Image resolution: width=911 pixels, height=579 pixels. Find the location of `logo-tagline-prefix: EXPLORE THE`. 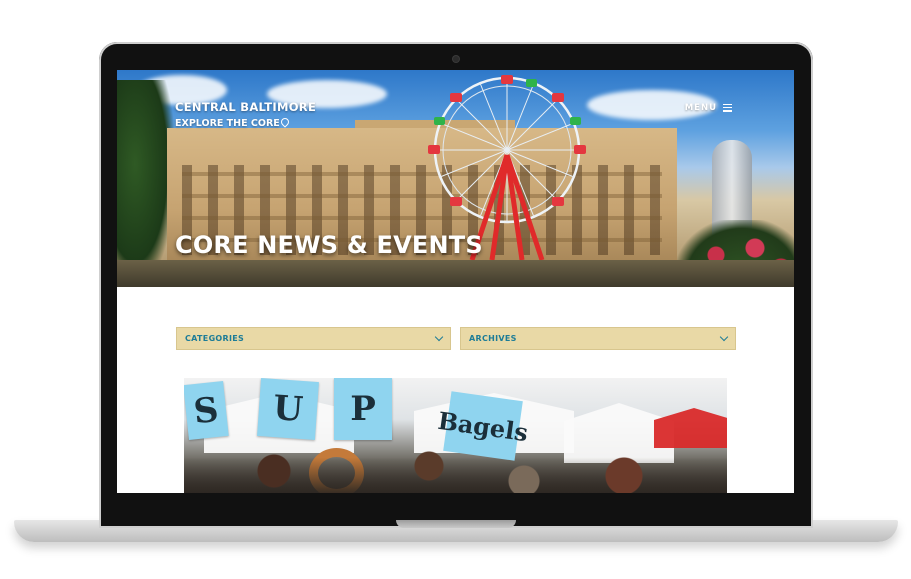

logo-tagline-prefix: EXPLORE THE is located at coordinates (213, 123).